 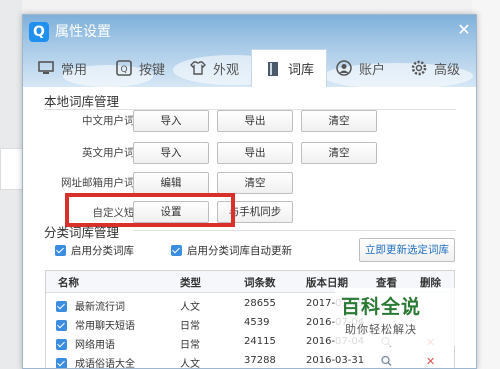 I want to click on english-clear-button: 清空, so click(x=339, y=153).